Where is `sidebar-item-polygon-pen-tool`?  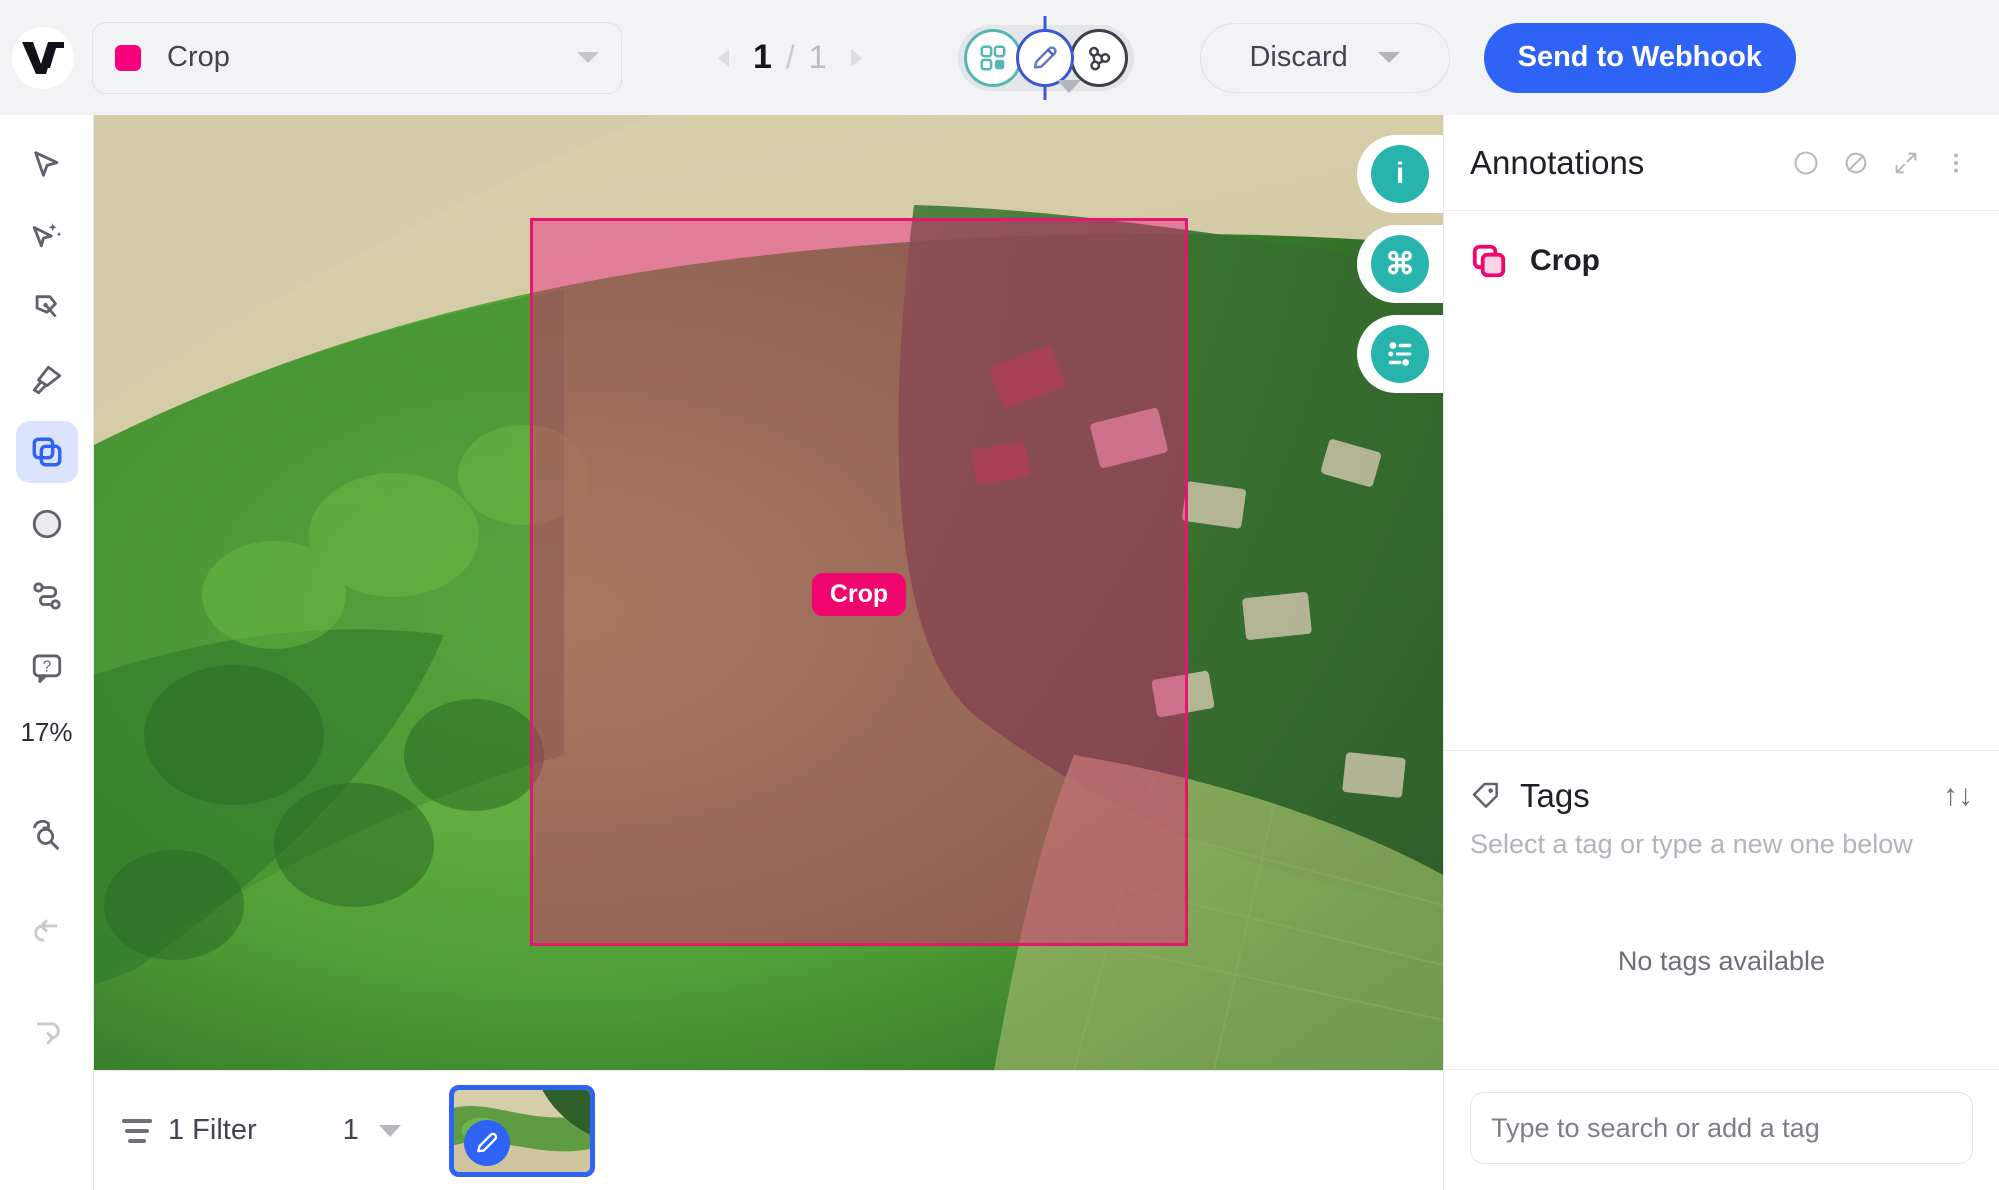 sidebar-item-polygon-pen-tool is located at coordinates (47, 308).